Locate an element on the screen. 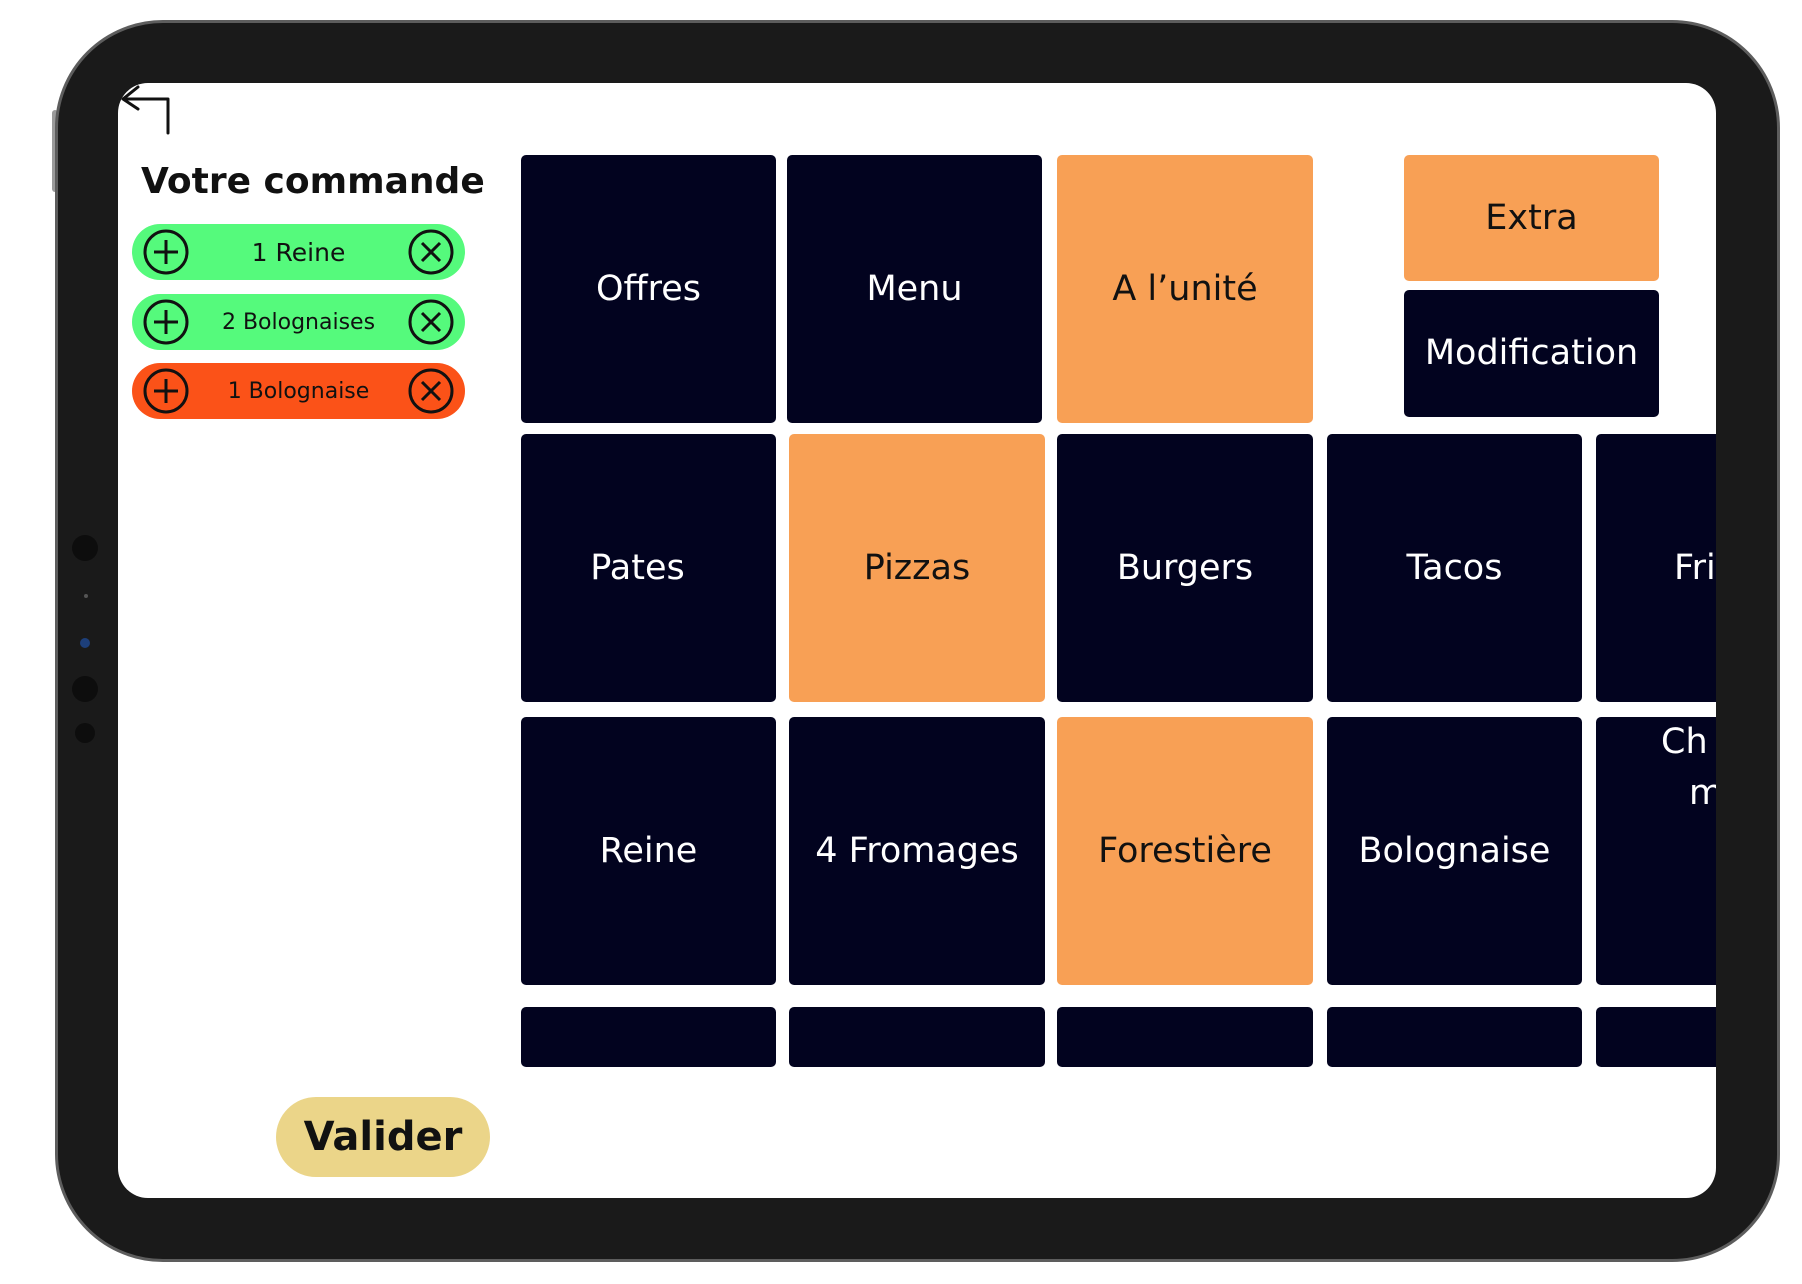  order-item: 1 Bolognaise is located at coordinates (298, 391).